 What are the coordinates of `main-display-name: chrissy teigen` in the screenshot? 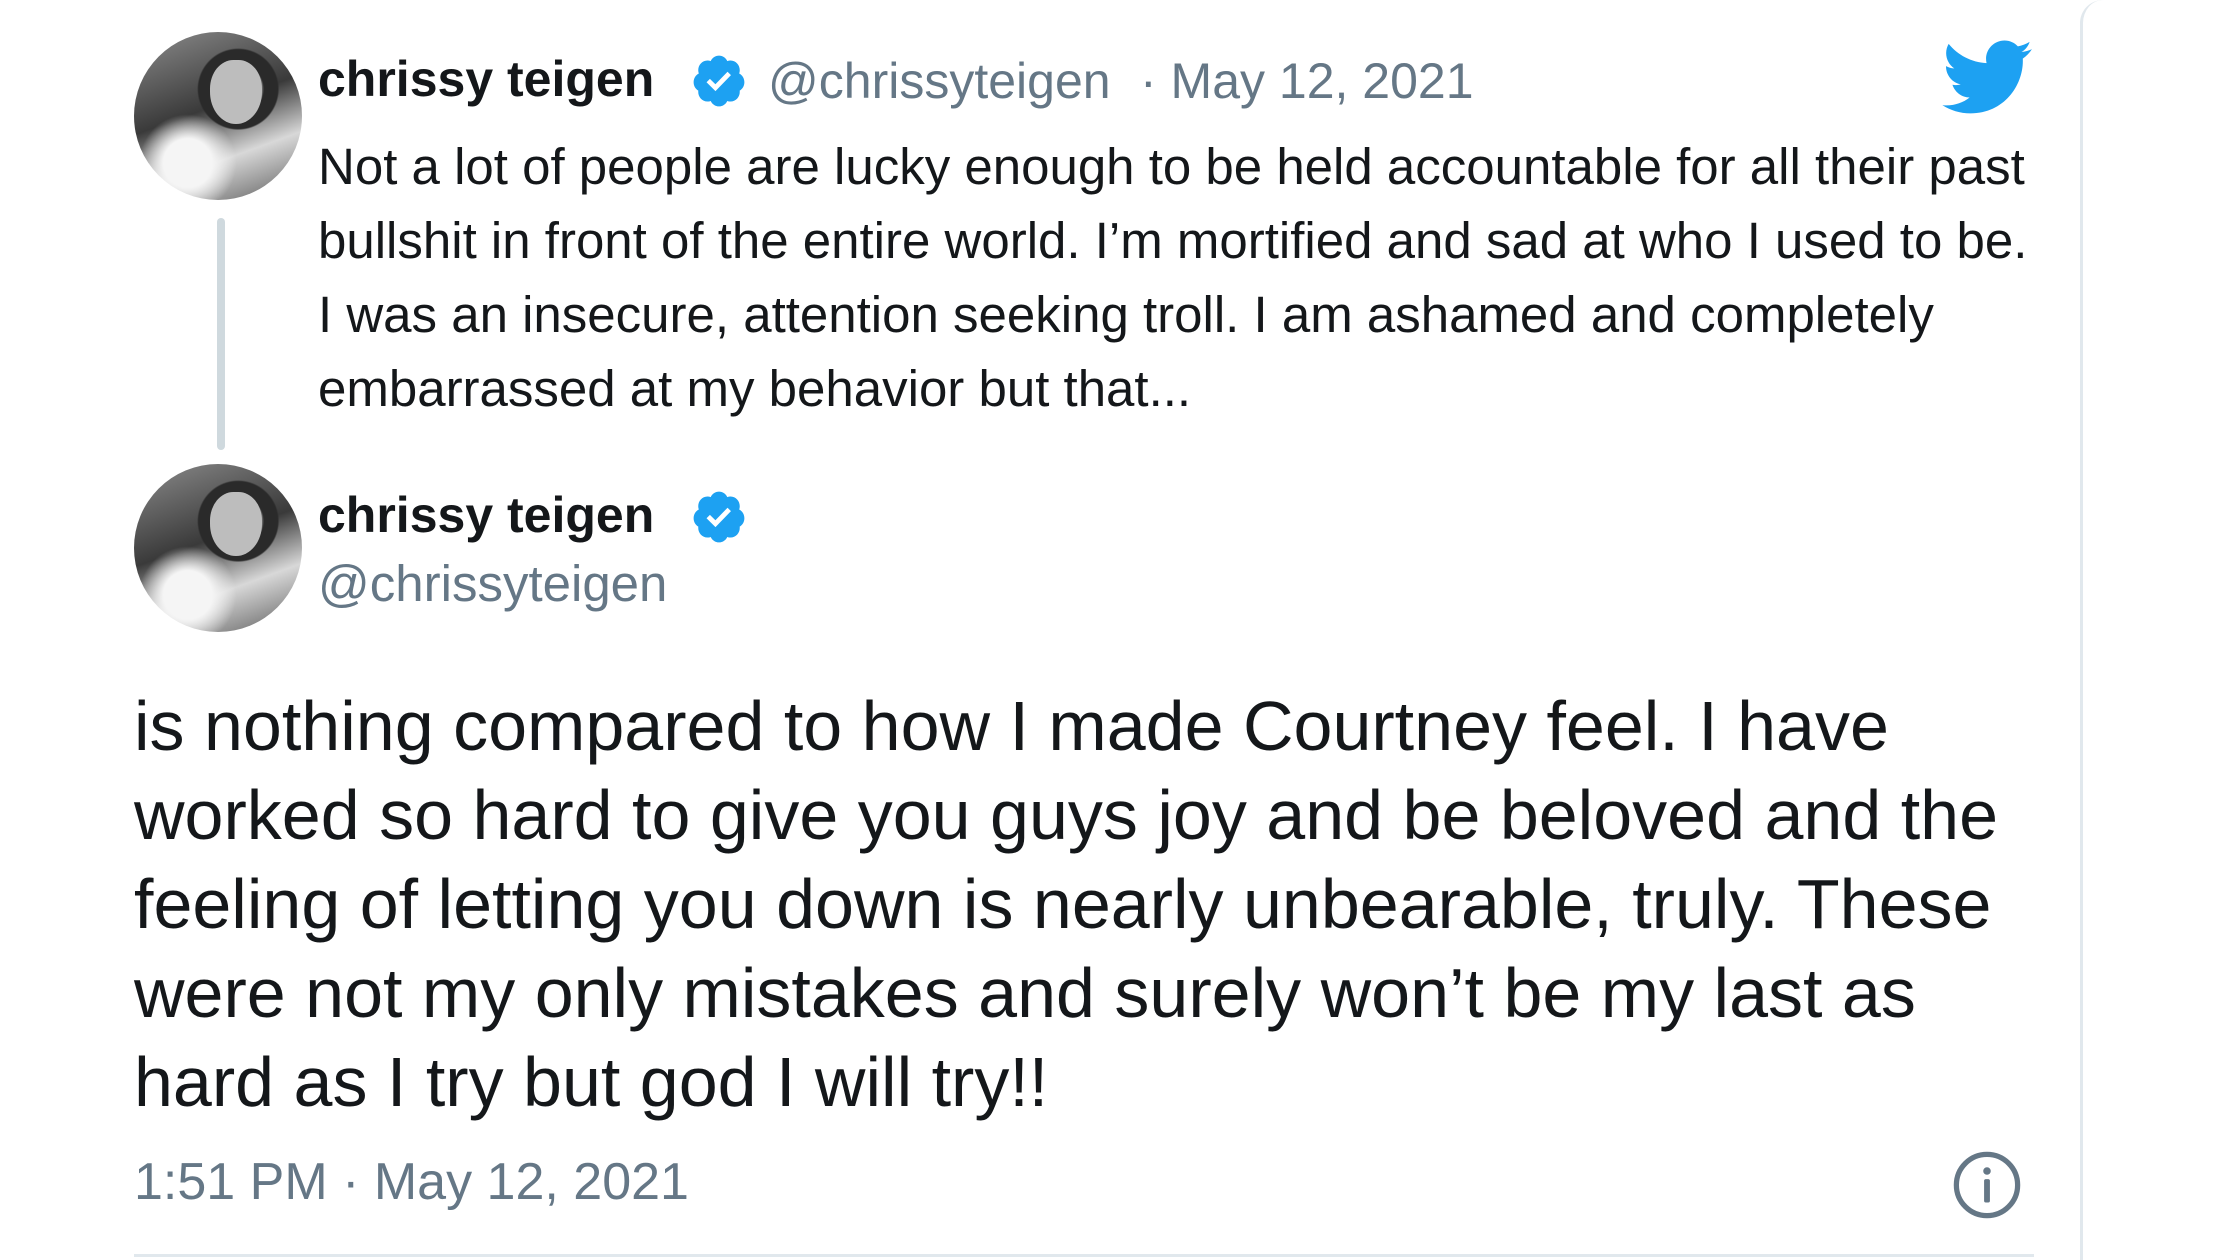 It's located at (486, 515).